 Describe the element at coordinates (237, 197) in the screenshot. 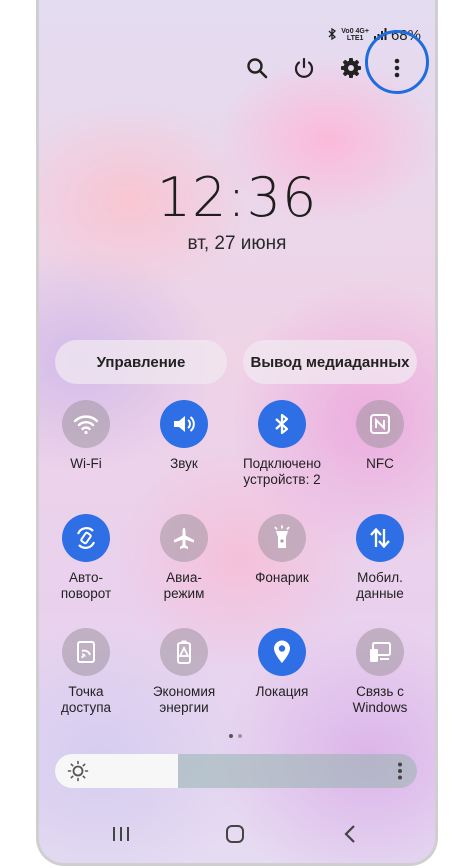

I see `clock-time: 12:36` at that location.